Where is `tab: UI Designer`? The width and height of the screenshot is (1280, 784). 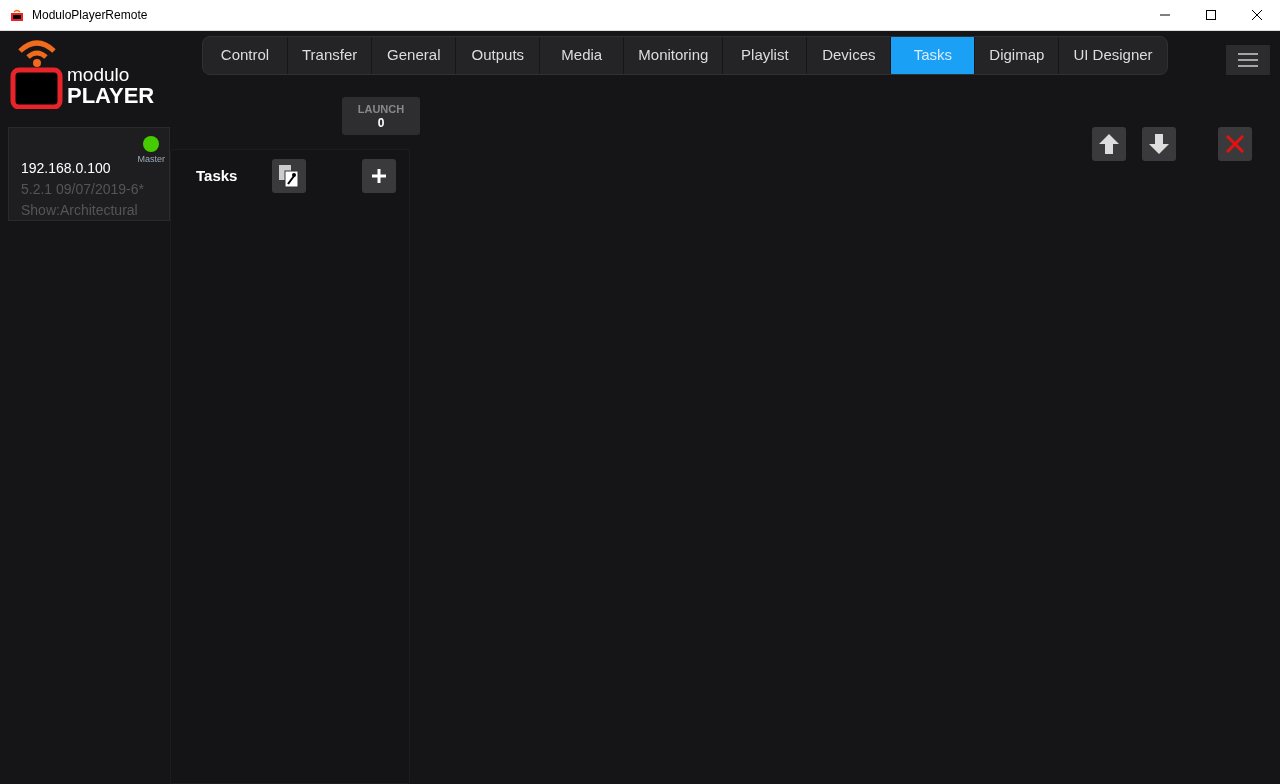 tab: UI Designer is located at coordinates (1112, 55).